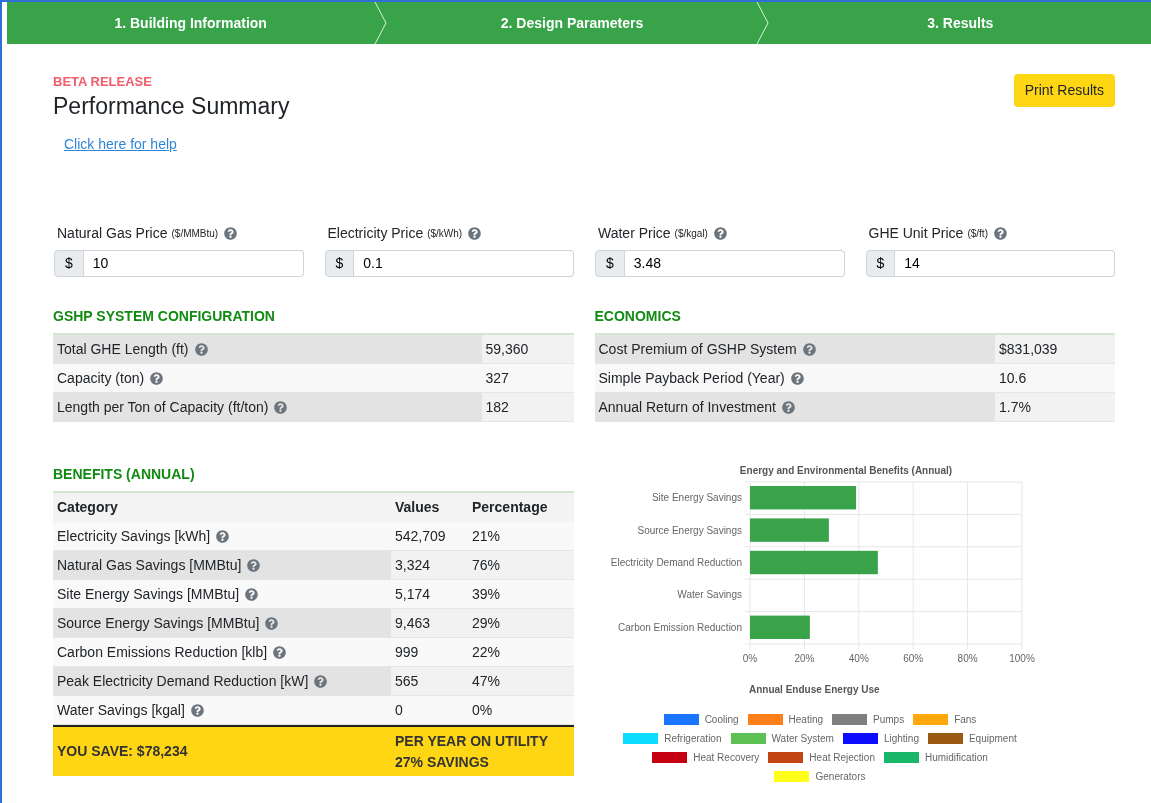 The height and width of the screenshot is (803, 1151). Describe the element at coordinates (977, 234) in the screenshot. I see `unit-label: ($/ft)` at that location.